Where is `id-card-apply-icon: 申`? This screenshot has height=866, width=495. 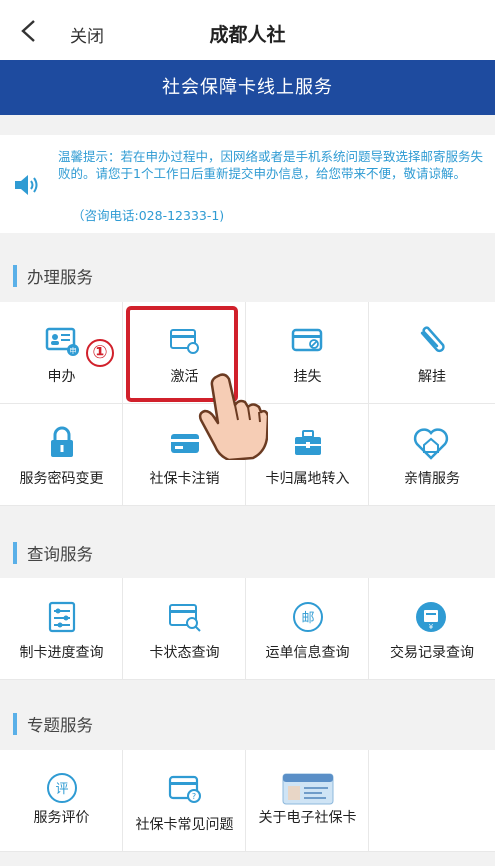
id-card-apply-icon: 申 is located at coordinates (62, 341).